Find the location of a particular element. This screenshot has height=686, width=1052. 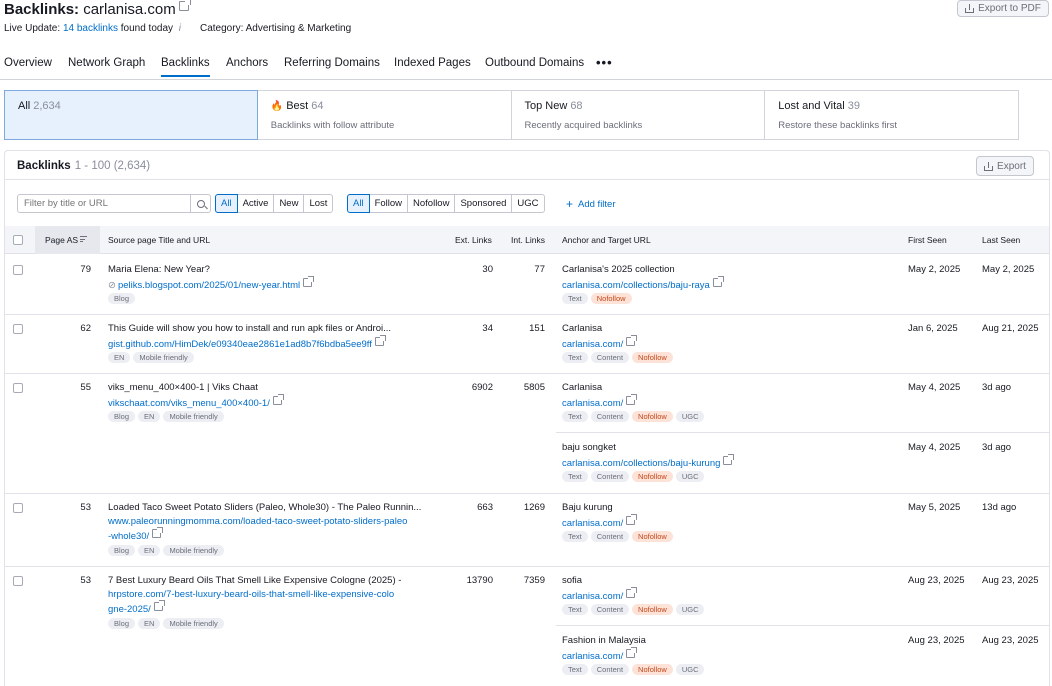

card-all: All 2,634 is located at coordinates (131, 115).